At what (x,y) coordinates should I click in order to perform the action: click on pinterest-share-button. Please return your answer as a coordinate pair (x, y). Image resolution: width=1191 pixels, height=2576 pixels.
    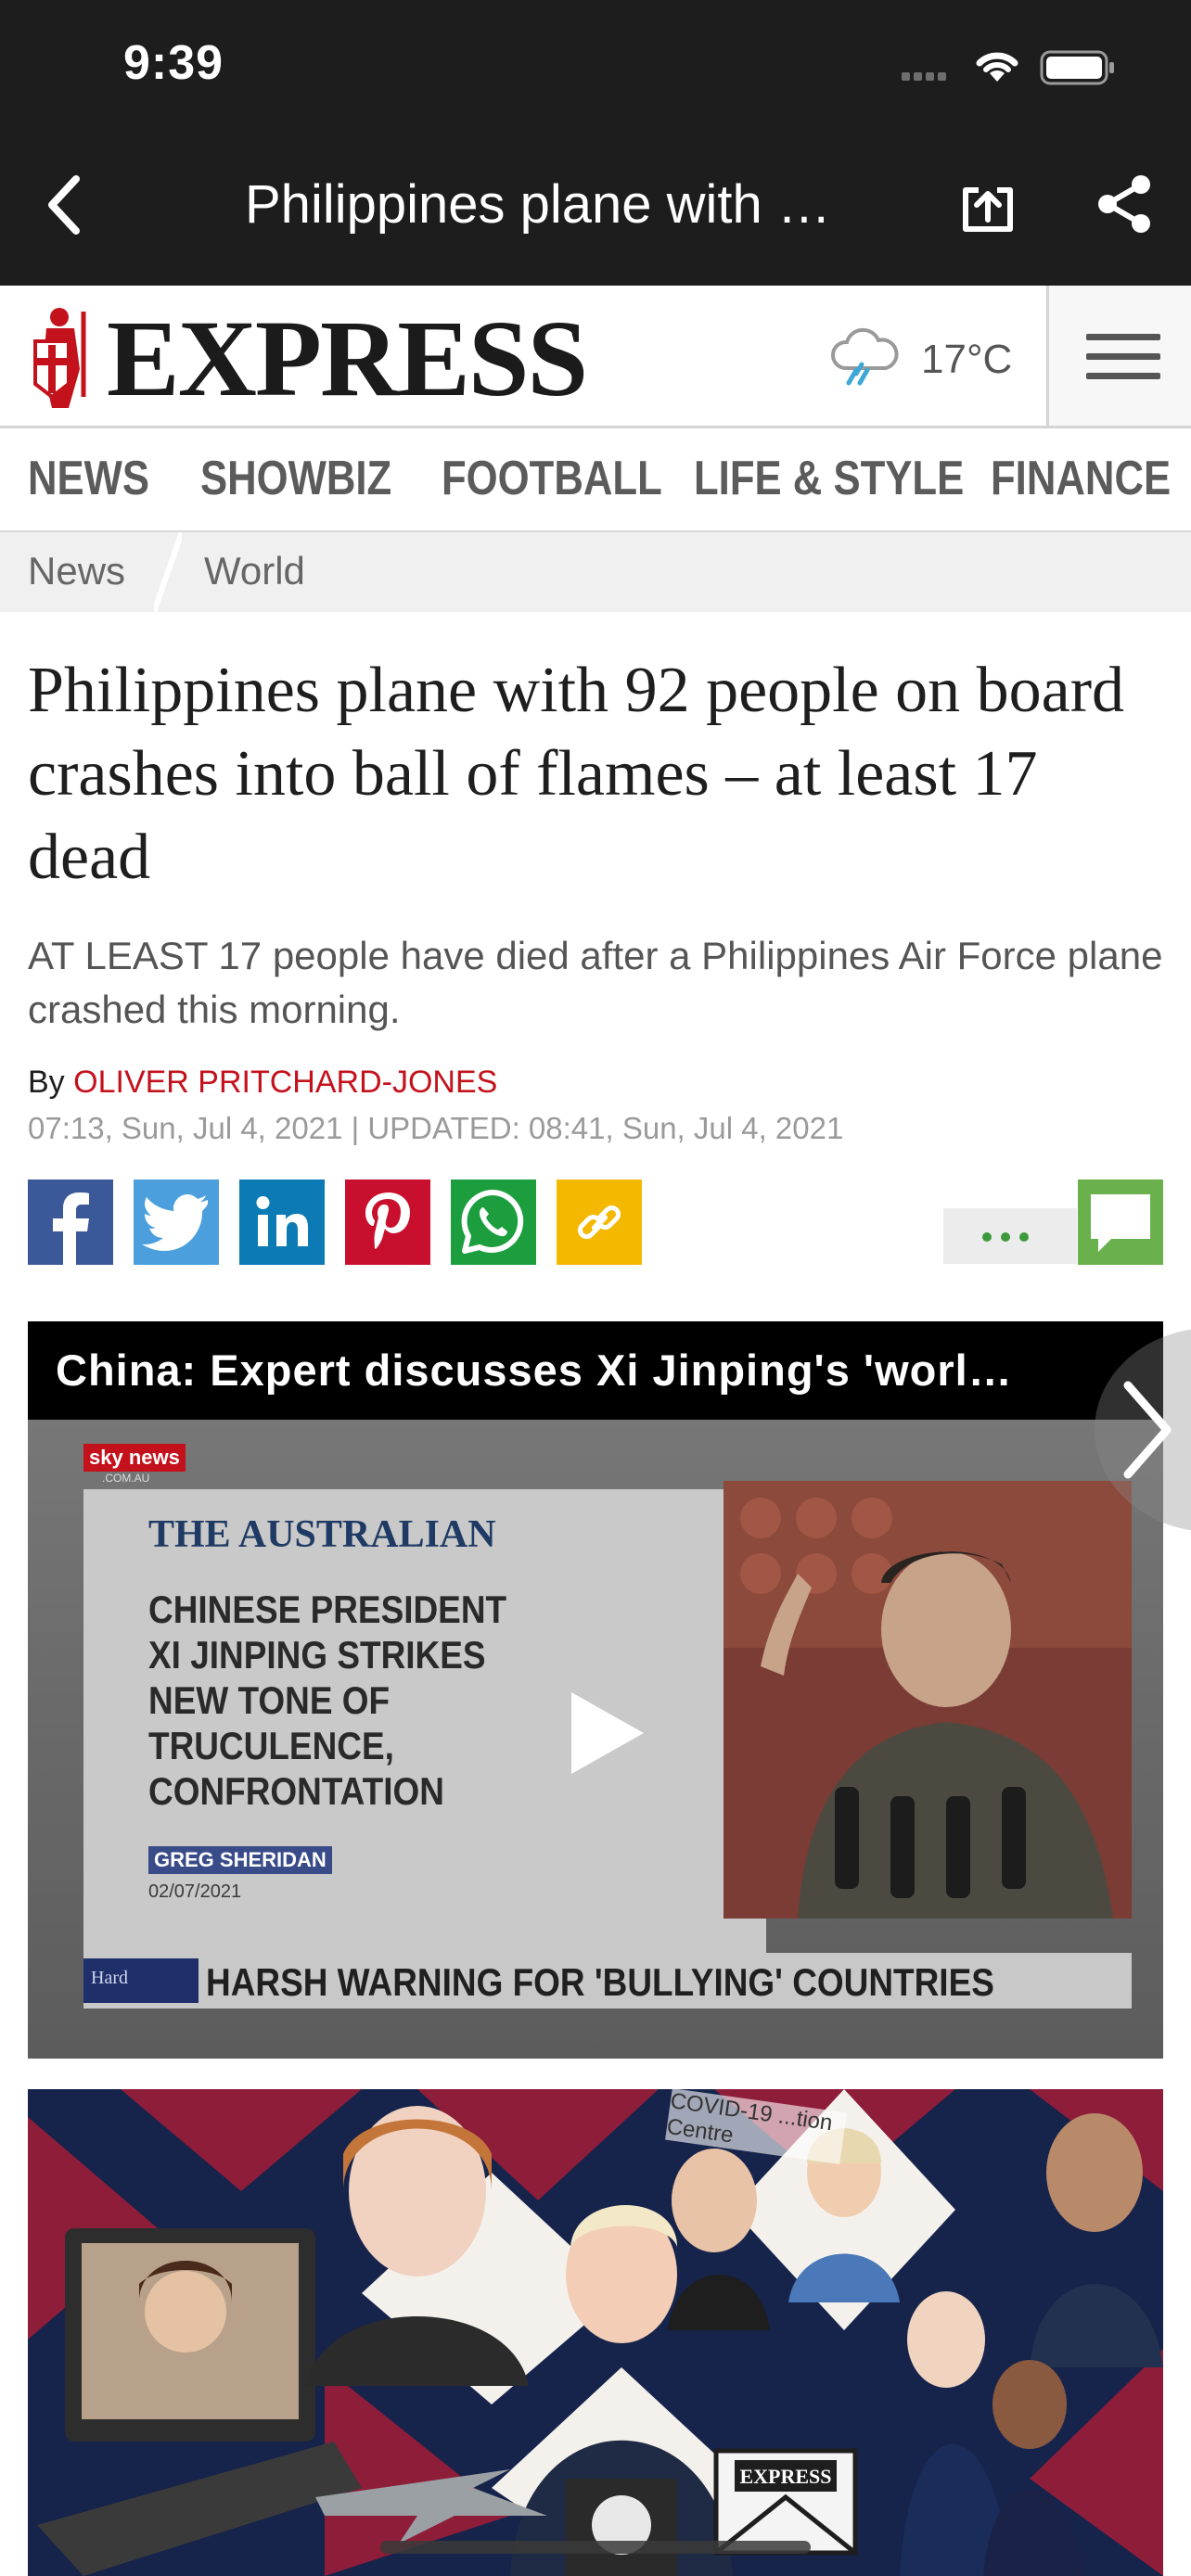
    Looking at the image, I should click on (387, 1223).